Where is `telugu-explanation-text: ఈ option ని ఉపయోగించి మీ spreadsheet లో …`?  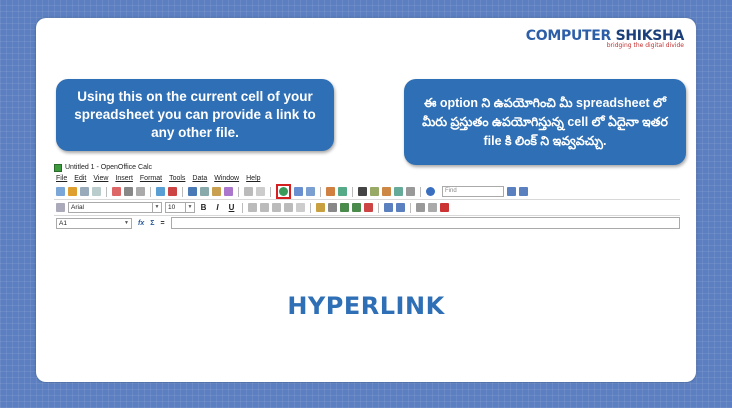 telugu-explanation-text: ఈ option ని ఉపయోగించి మీ spreadsheet లో … is located at coordinates (545, 121).